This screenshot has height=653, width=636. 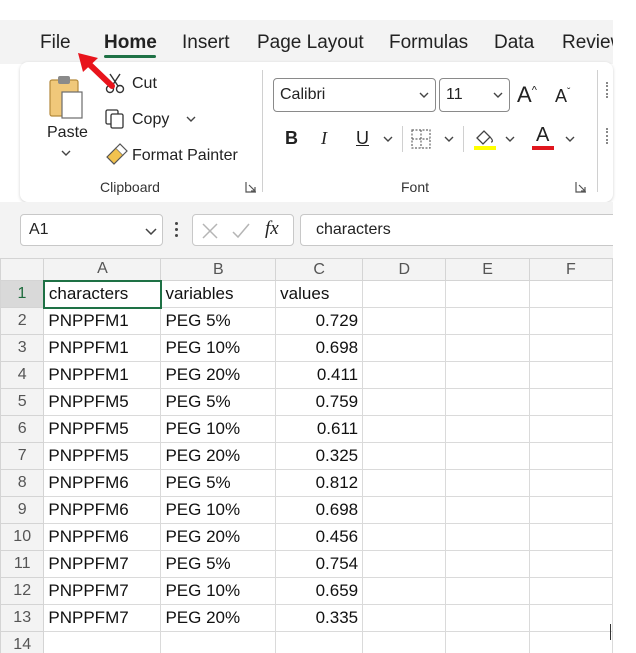 I want to click on tab-page-layout: Page Layout, so click(x=310, y=43).